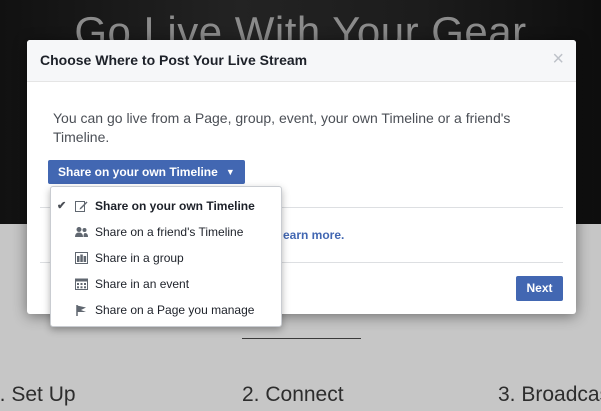 Image resolution: width=601 pixels, height=411 pixels. Describe the element at coordinates (174, 60) in the screenshot. I see `dialog-title: Choose Where to Post Your Live Stream` at that location.